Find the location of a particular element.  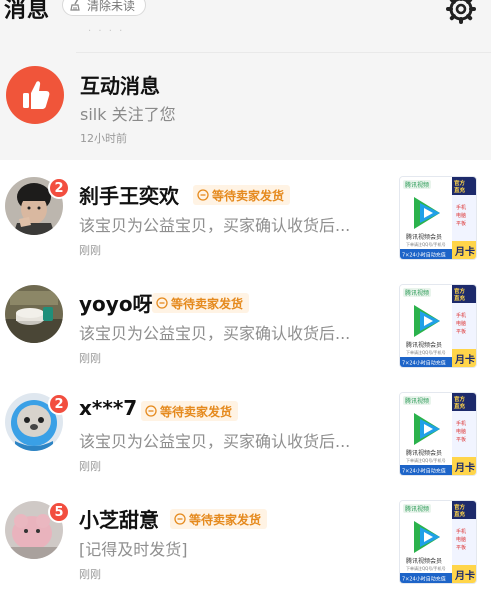

contact-name: 刹手王奕欢 is located at coordinates (129, 196).